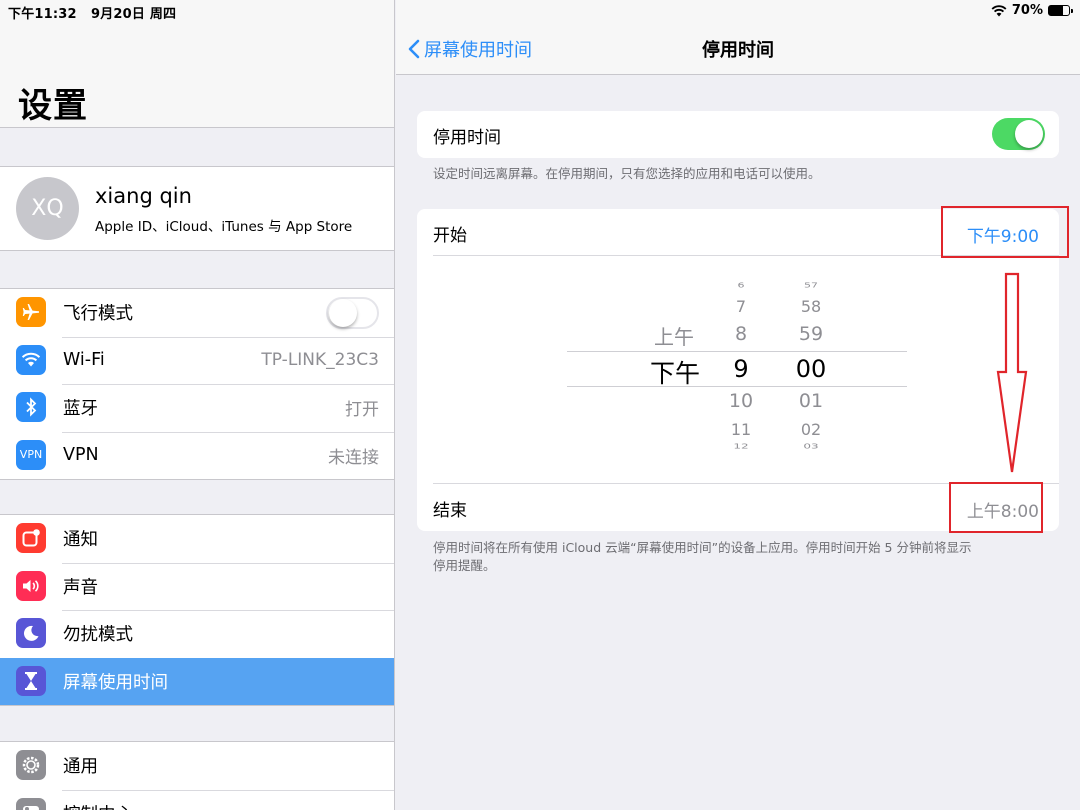 This screenshot has height=810, width=1080. What do you see at coordinates (31, 454) in the screenshot?
I see `vpn-icon: VPN` at bounding box center [31, 454].